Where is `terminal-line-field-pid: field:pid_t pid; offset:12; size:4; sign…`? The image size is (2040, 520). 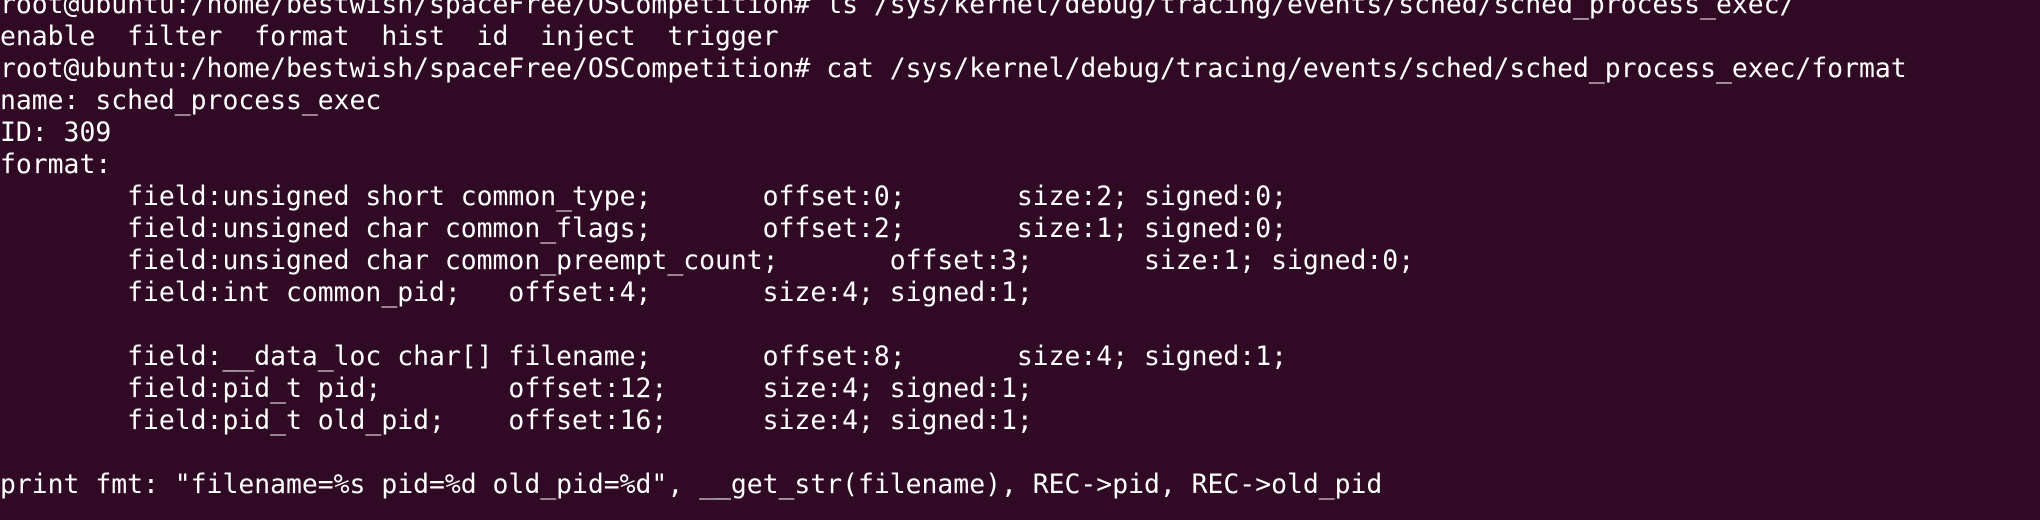
terminal-line-field-pid: field:pid_t pid; offset:12; size:4; sign… is located at coordinates (516, 388).